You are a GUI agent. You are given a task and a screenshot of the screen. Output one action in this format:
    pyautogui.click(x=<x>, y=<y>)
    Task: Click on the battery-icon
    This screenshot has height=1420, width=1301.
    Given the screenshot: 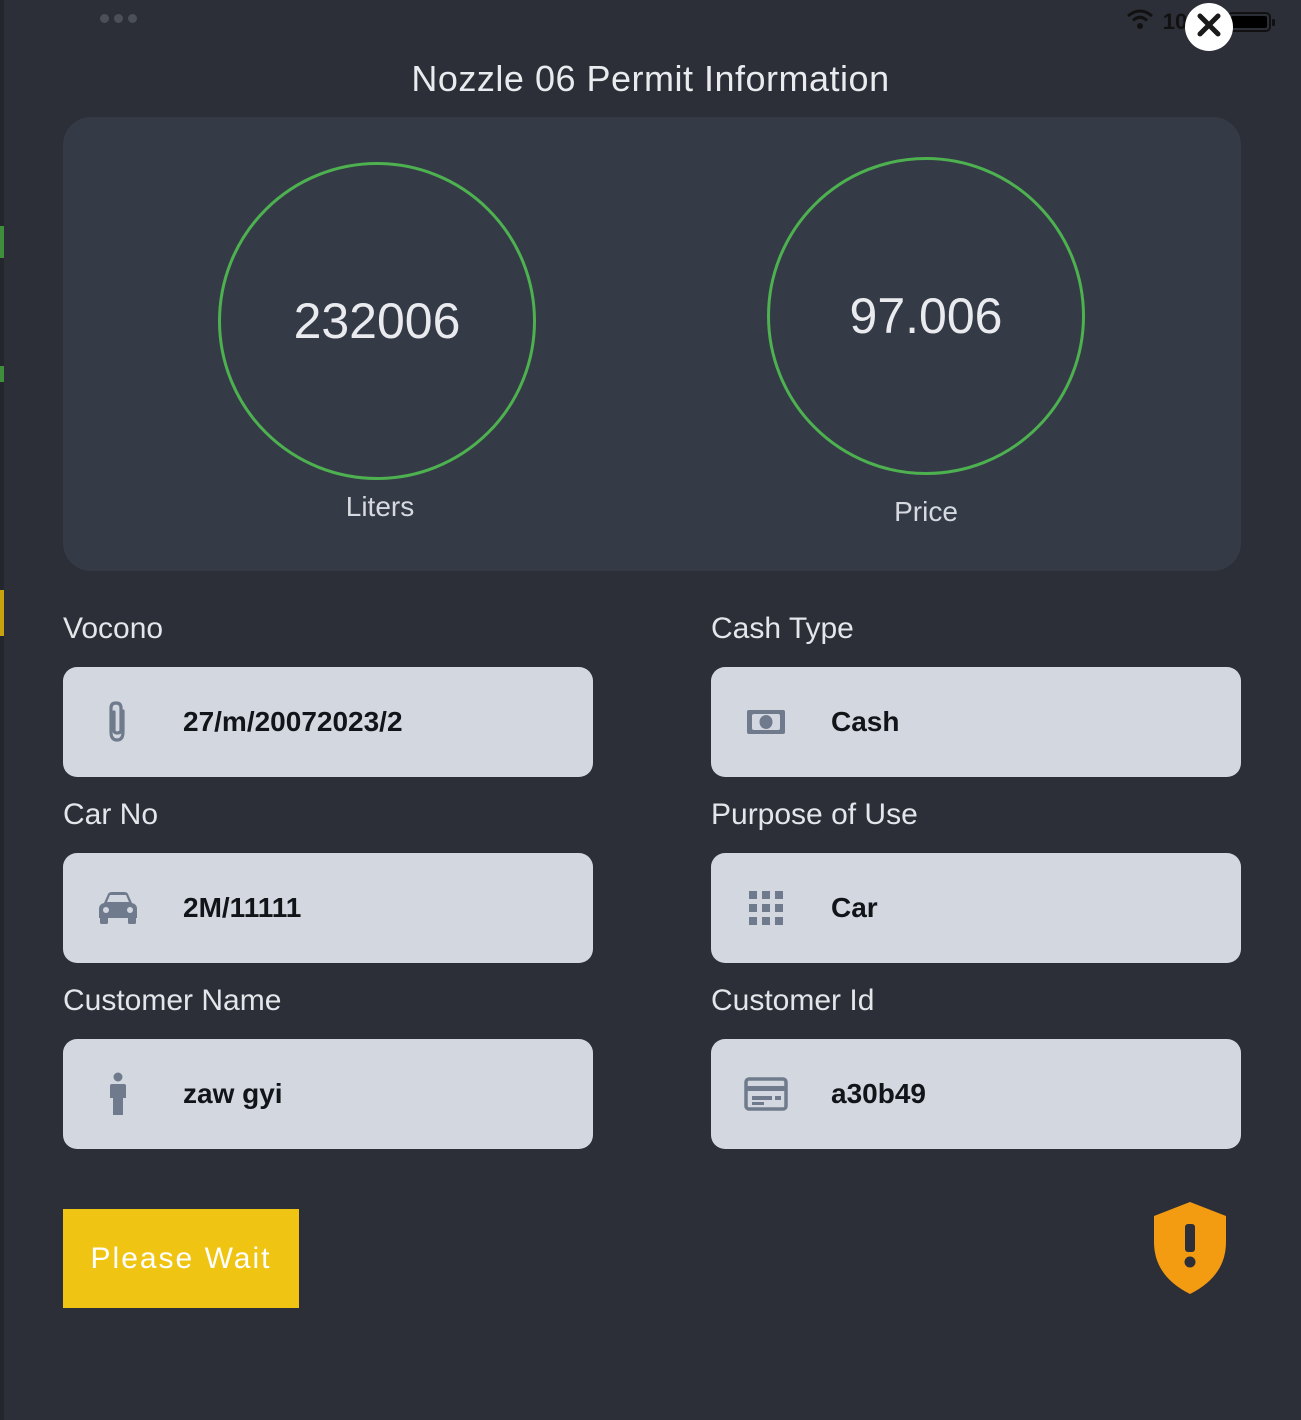 What is the action you would take?
    pyautogui.click(x=1251, y=21)
    